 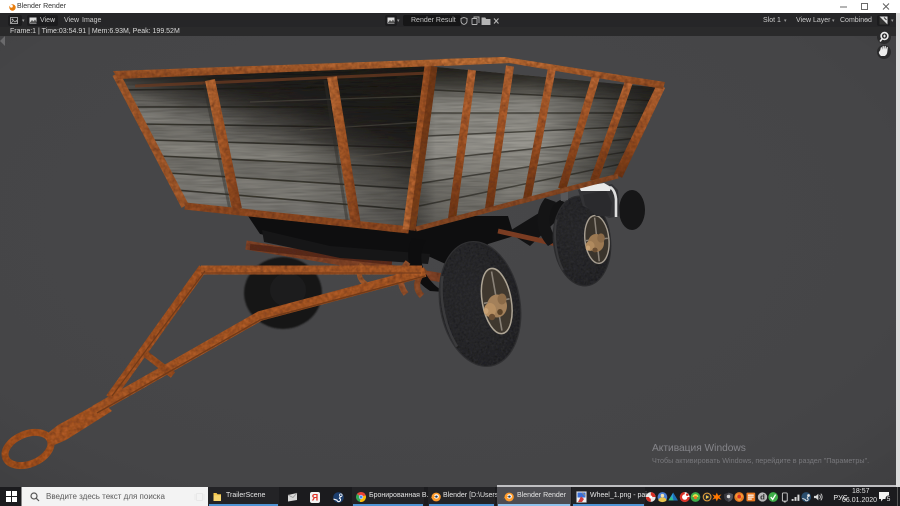 I want to click on svg-text: Я, so click(x=315, y=498).